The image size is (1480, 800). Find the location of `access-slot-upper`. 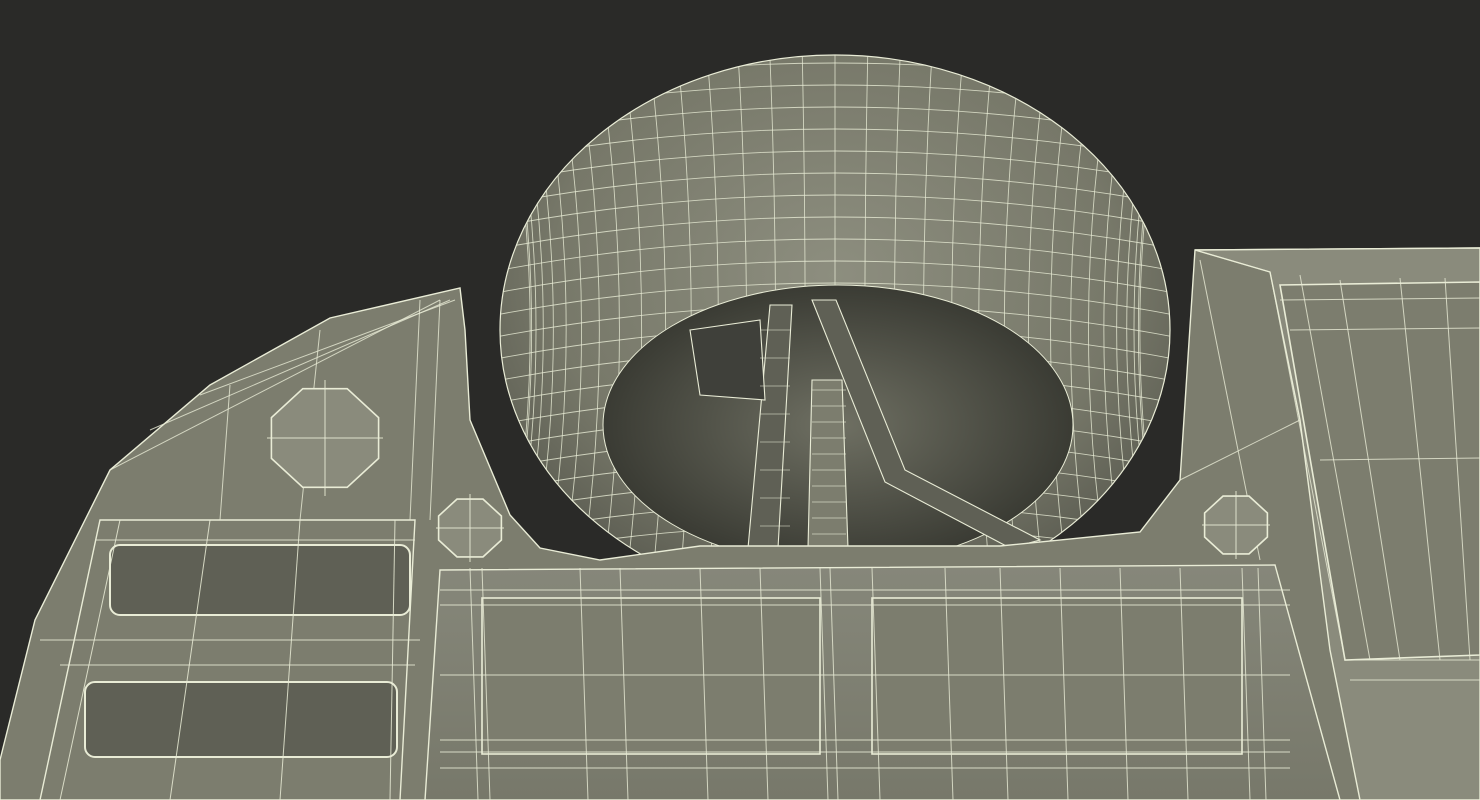

access-slot-upper is located at coordinates (260, 580).